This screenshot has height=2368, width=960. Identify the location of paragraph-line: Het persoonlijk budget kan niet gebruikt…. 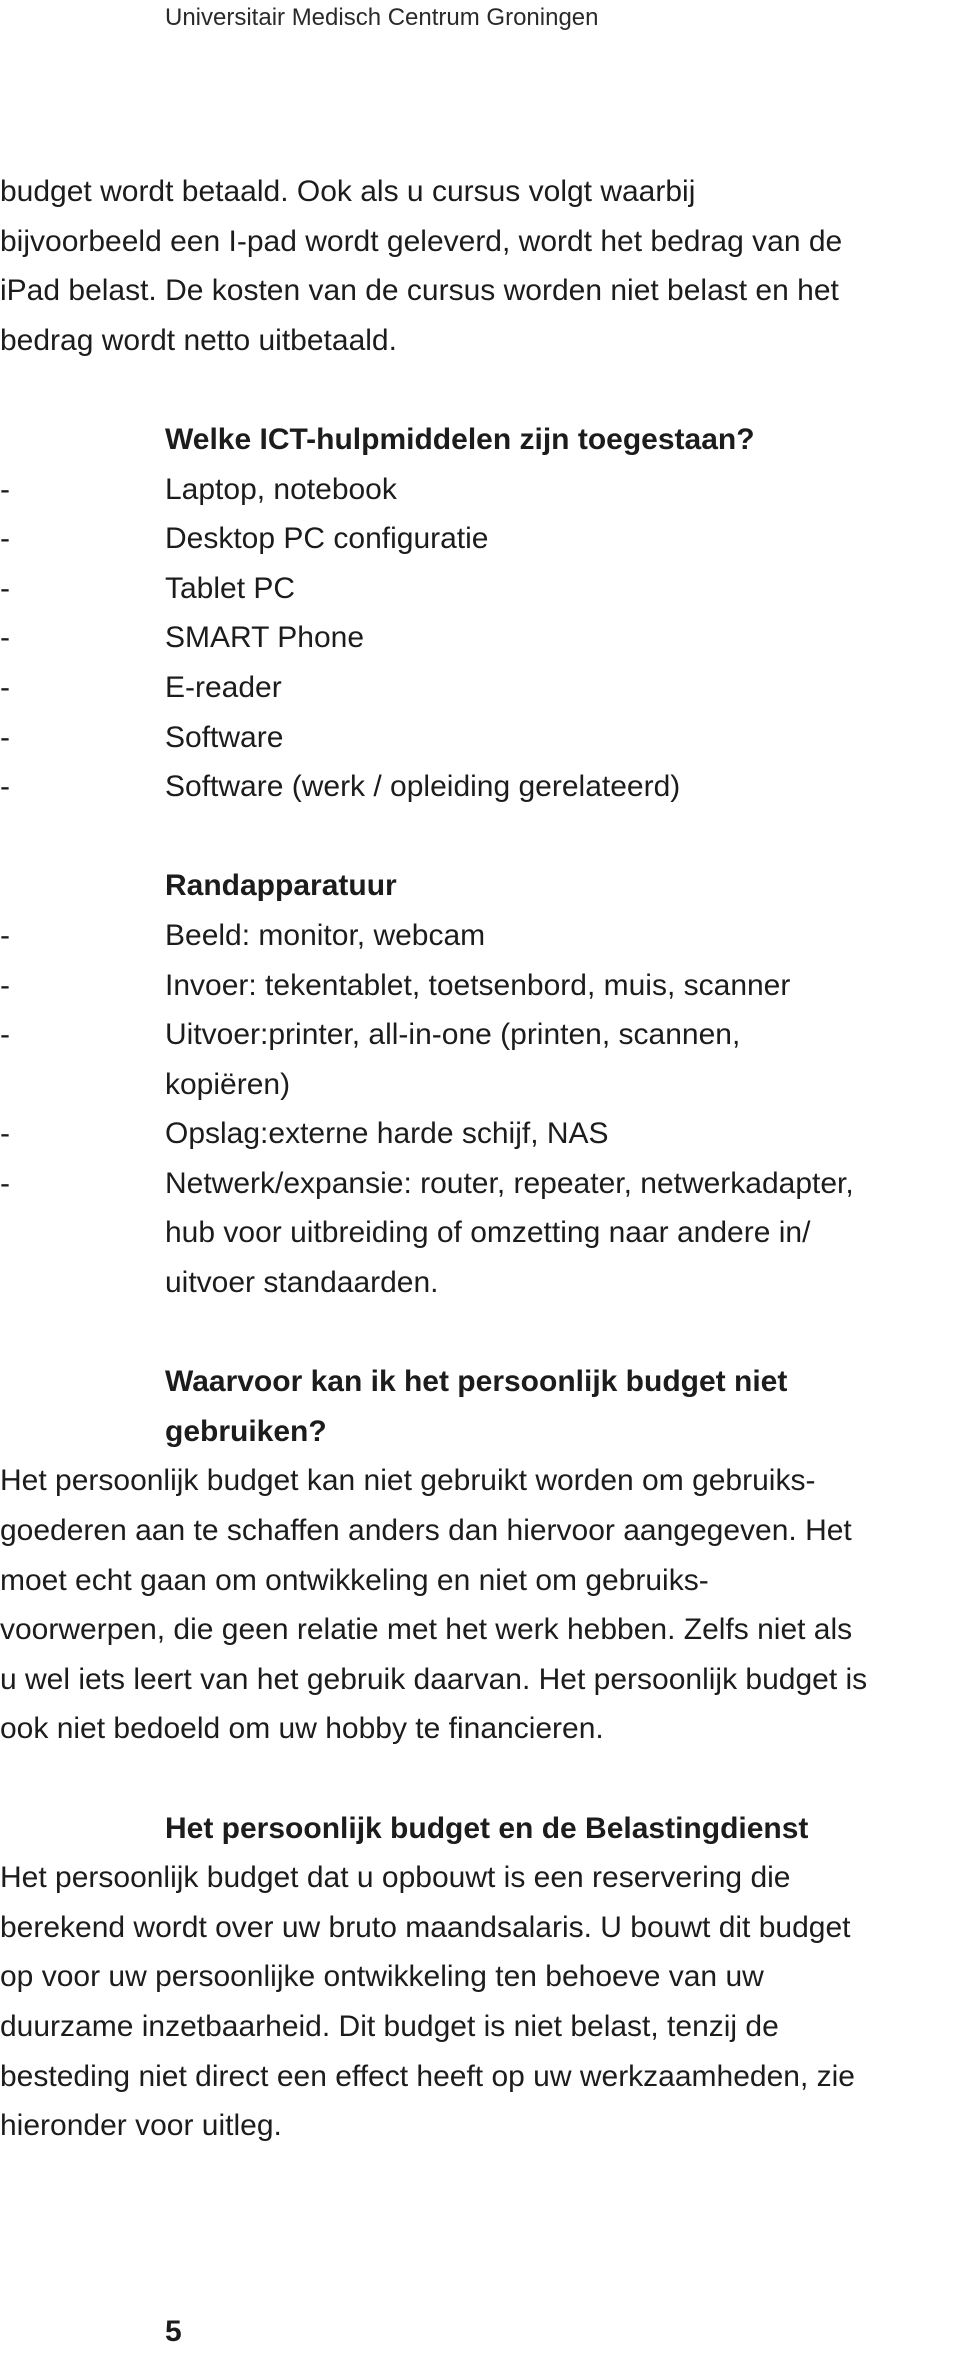
(408, 1481).